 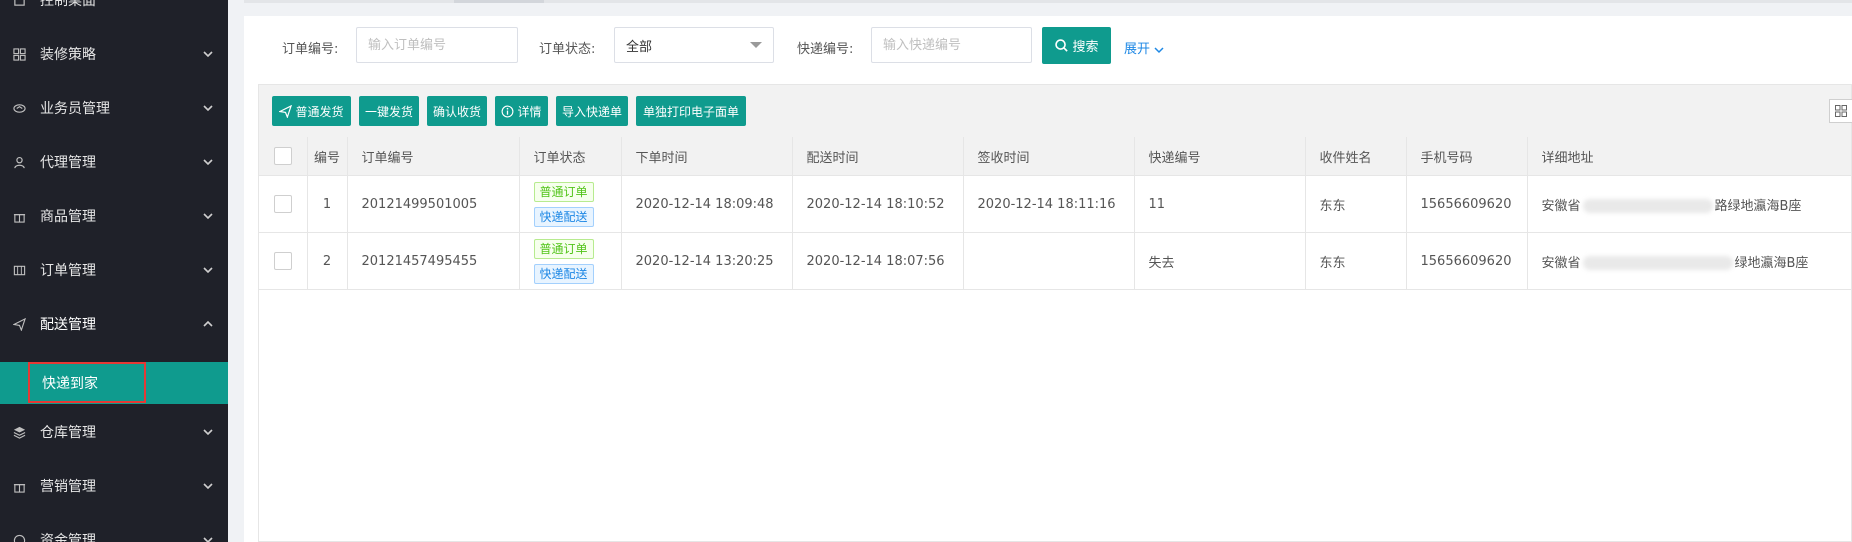 What do you see at coordinates (1144, 50) in the screenshot?
I see `expand-toggle: 展开` at bounding box center [1144, 50].